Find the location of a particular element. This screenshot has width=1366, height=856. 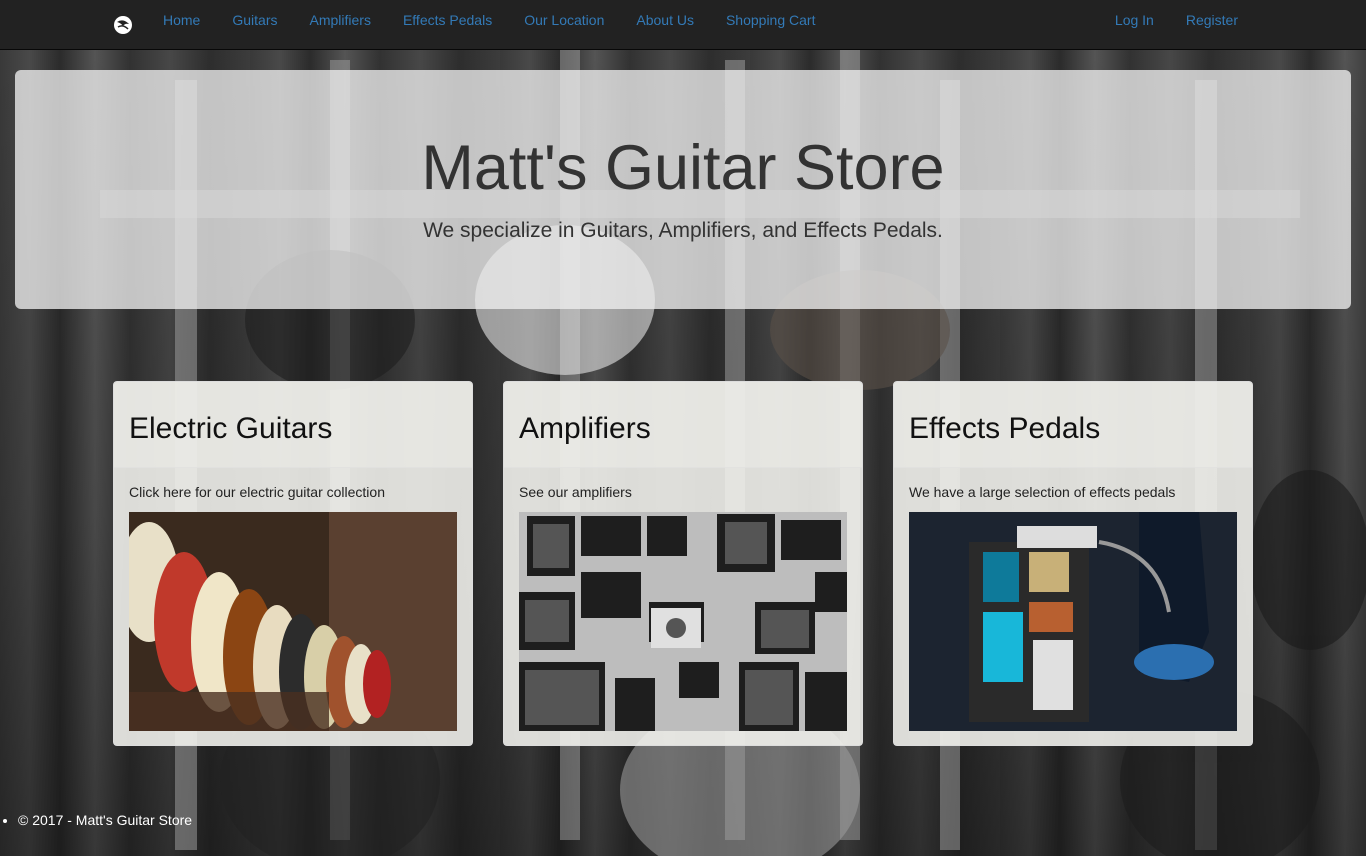

amplifiers-image is located at coordinates (683, 621).